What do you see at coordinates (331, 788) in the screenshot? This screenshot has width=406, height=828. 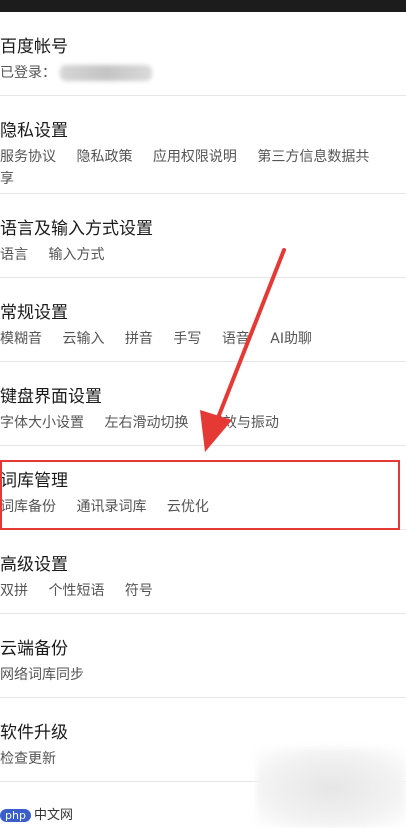 I see `blurred-corner` at bounding box center [331, 788].